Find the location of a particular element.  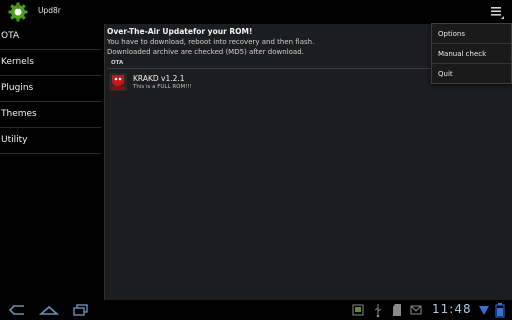

rom-name: KRAKD v1.2.1 is located at coordinates (159, 78).